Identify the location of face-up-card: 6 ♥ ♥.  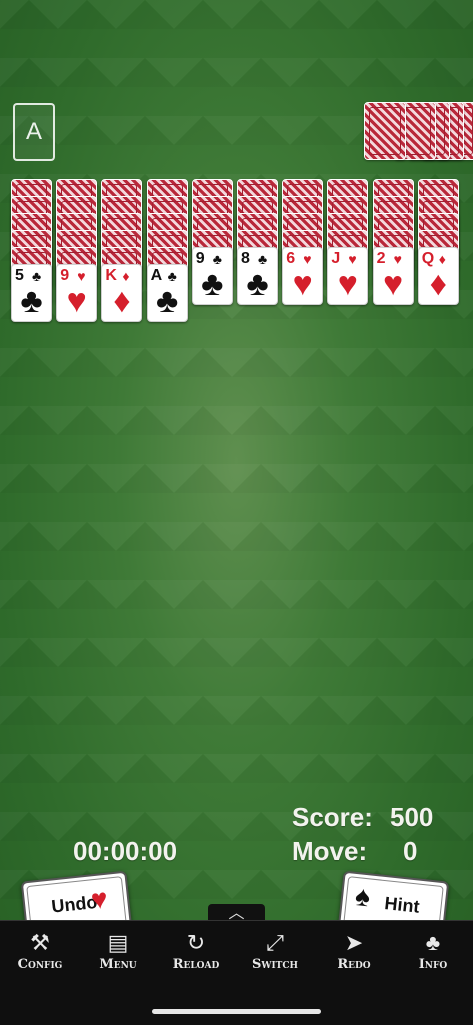
(303, 276).